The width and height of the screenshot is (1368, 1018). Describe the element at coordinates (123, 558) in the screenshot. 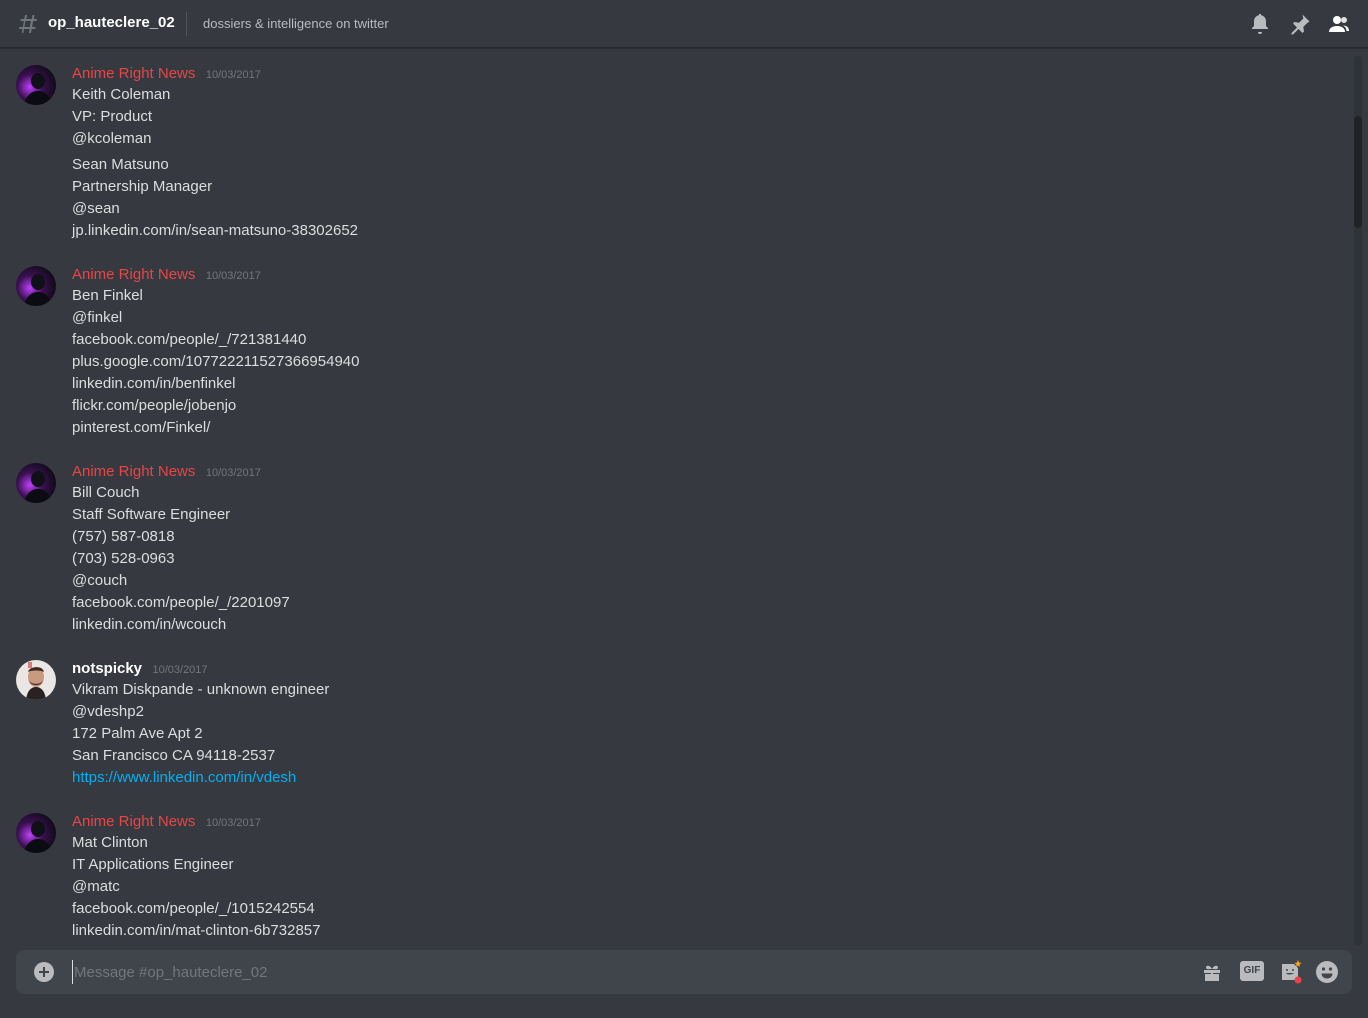

I see `message-line: (703) 528-0963` at that location.